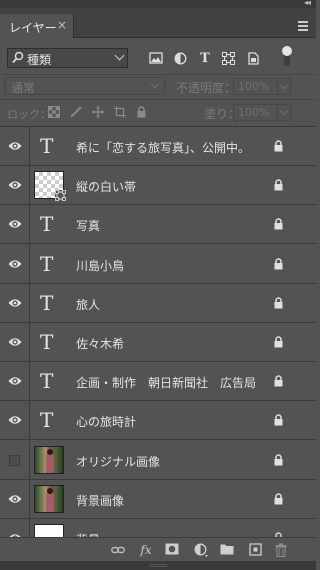 This screenshot has height=570, width=320. I want to click on filter-toggle-switch, so click(287, 57).